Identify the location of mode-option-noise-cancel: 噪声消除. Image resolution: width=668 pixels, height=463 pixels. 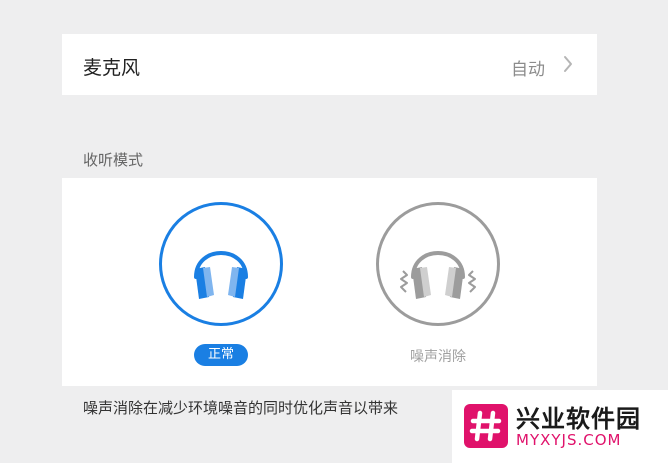
(438, 287).